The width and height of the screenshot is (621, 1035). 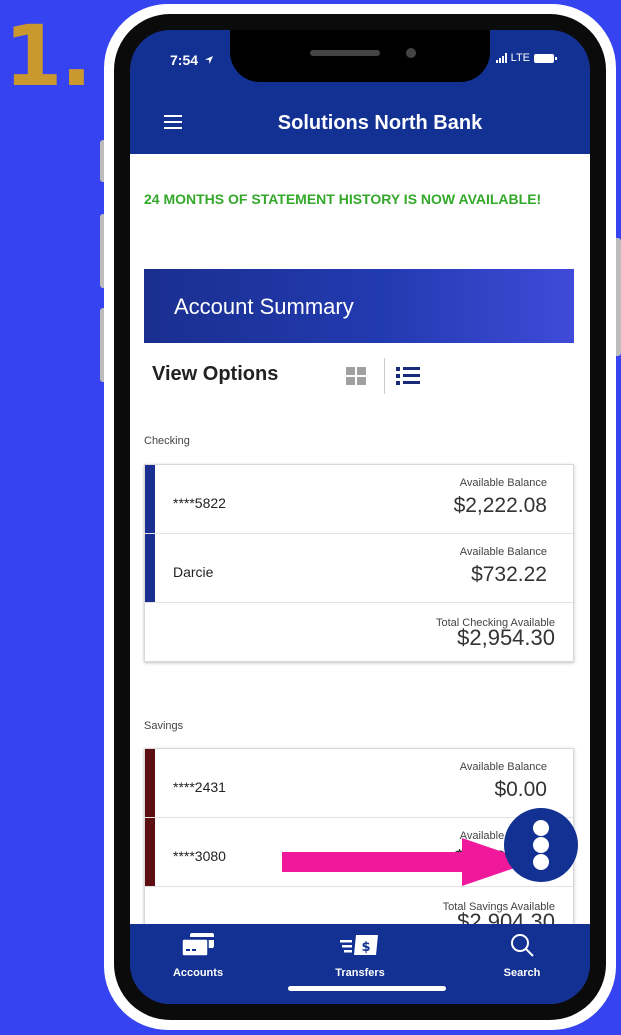 I want to click on view-divider, so click(x=384, y=376).